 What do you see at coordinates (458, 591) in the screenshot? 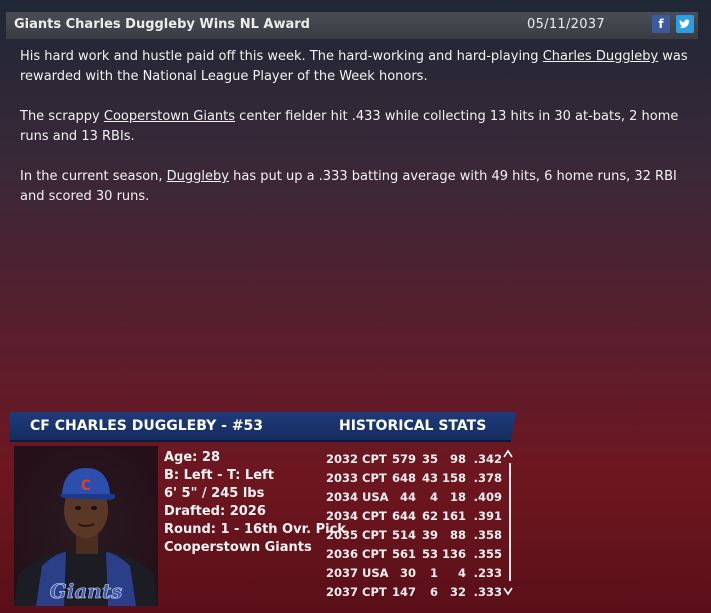
I see `stat-rbi: 32` at bounding box center [458, 591].